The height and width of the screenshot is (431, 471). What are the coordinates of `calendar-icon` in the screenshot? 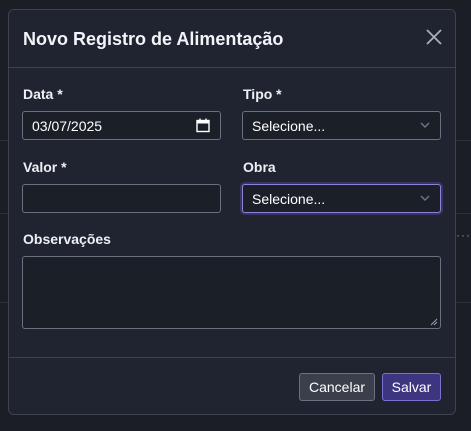 It's located at (203, 125).